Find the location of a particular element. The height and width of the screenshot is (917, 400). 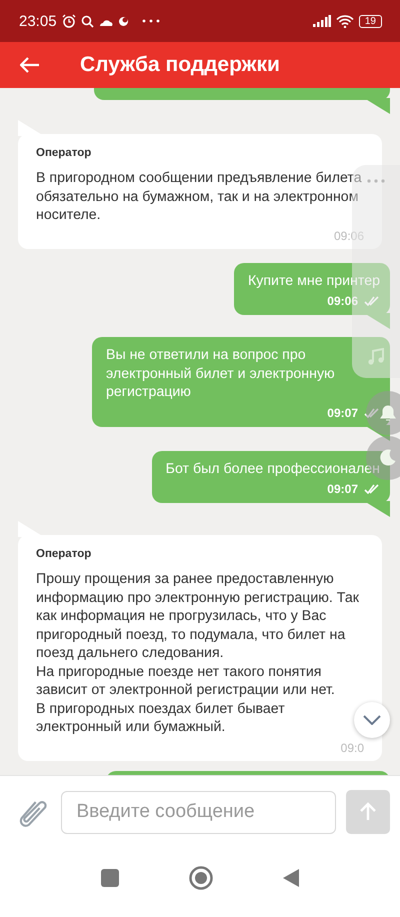

message-text: Вы не ответили на вопрос про электронный билет и электронную регистрацию is located at coordinates (220, 373).